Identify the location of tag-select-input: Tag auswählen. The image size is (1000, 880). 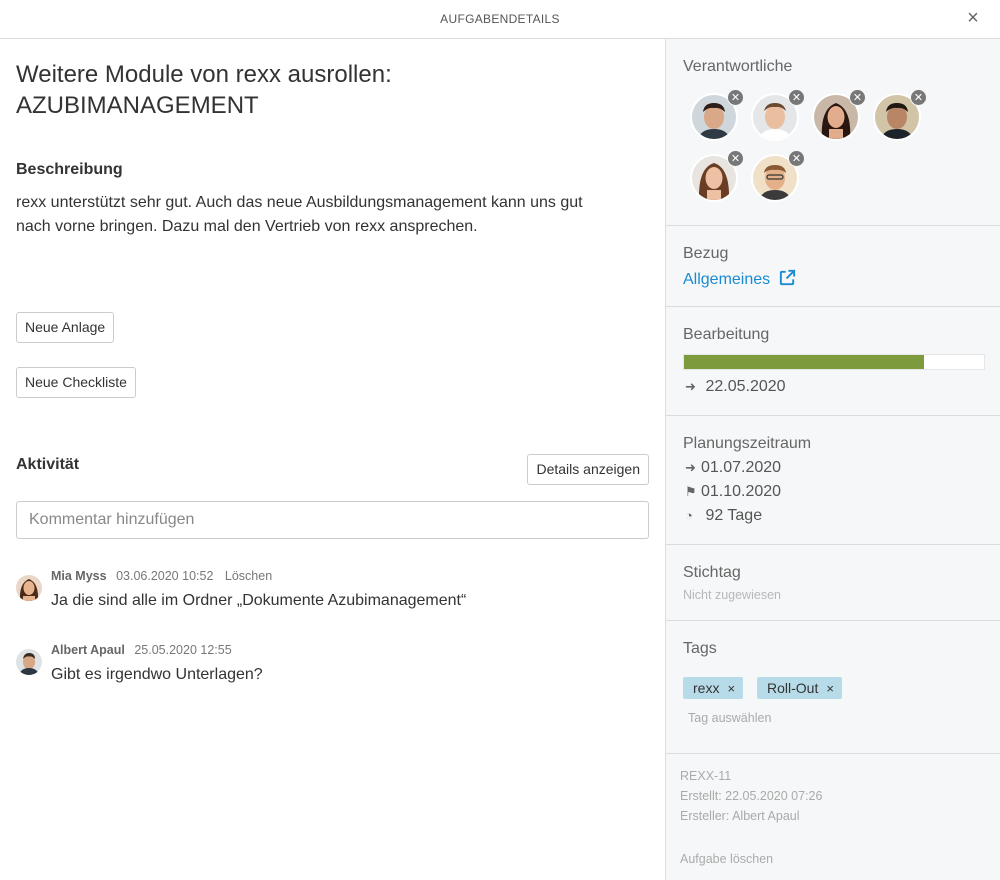
(729, 718).